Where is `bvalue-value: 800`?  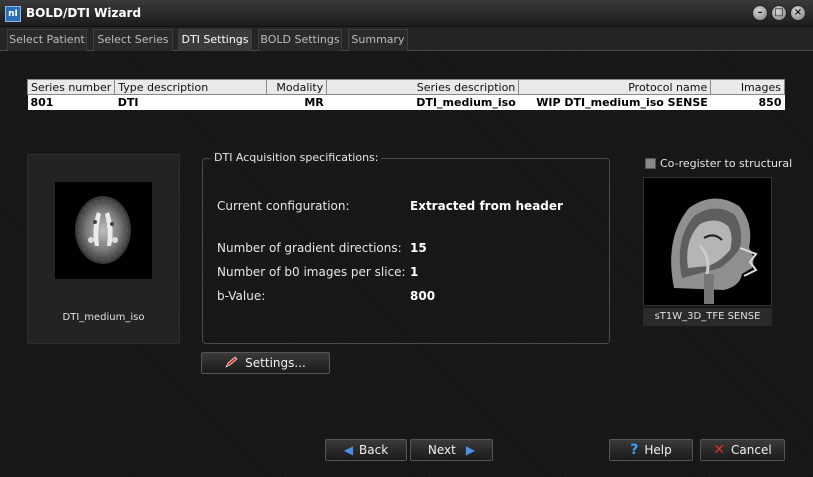
bvalue-value: 800 is located at coordinates (423, 296).